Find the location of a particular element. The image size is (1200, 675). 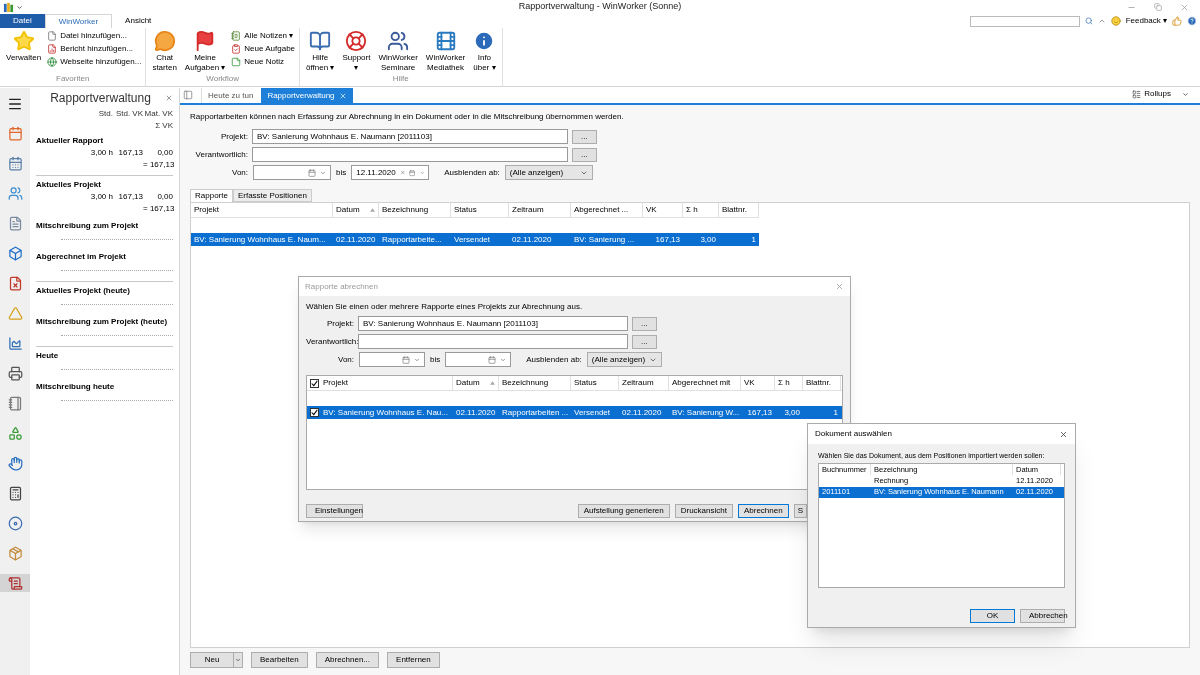

rollups-button: Rollups is located at coordinates (1160, 94).